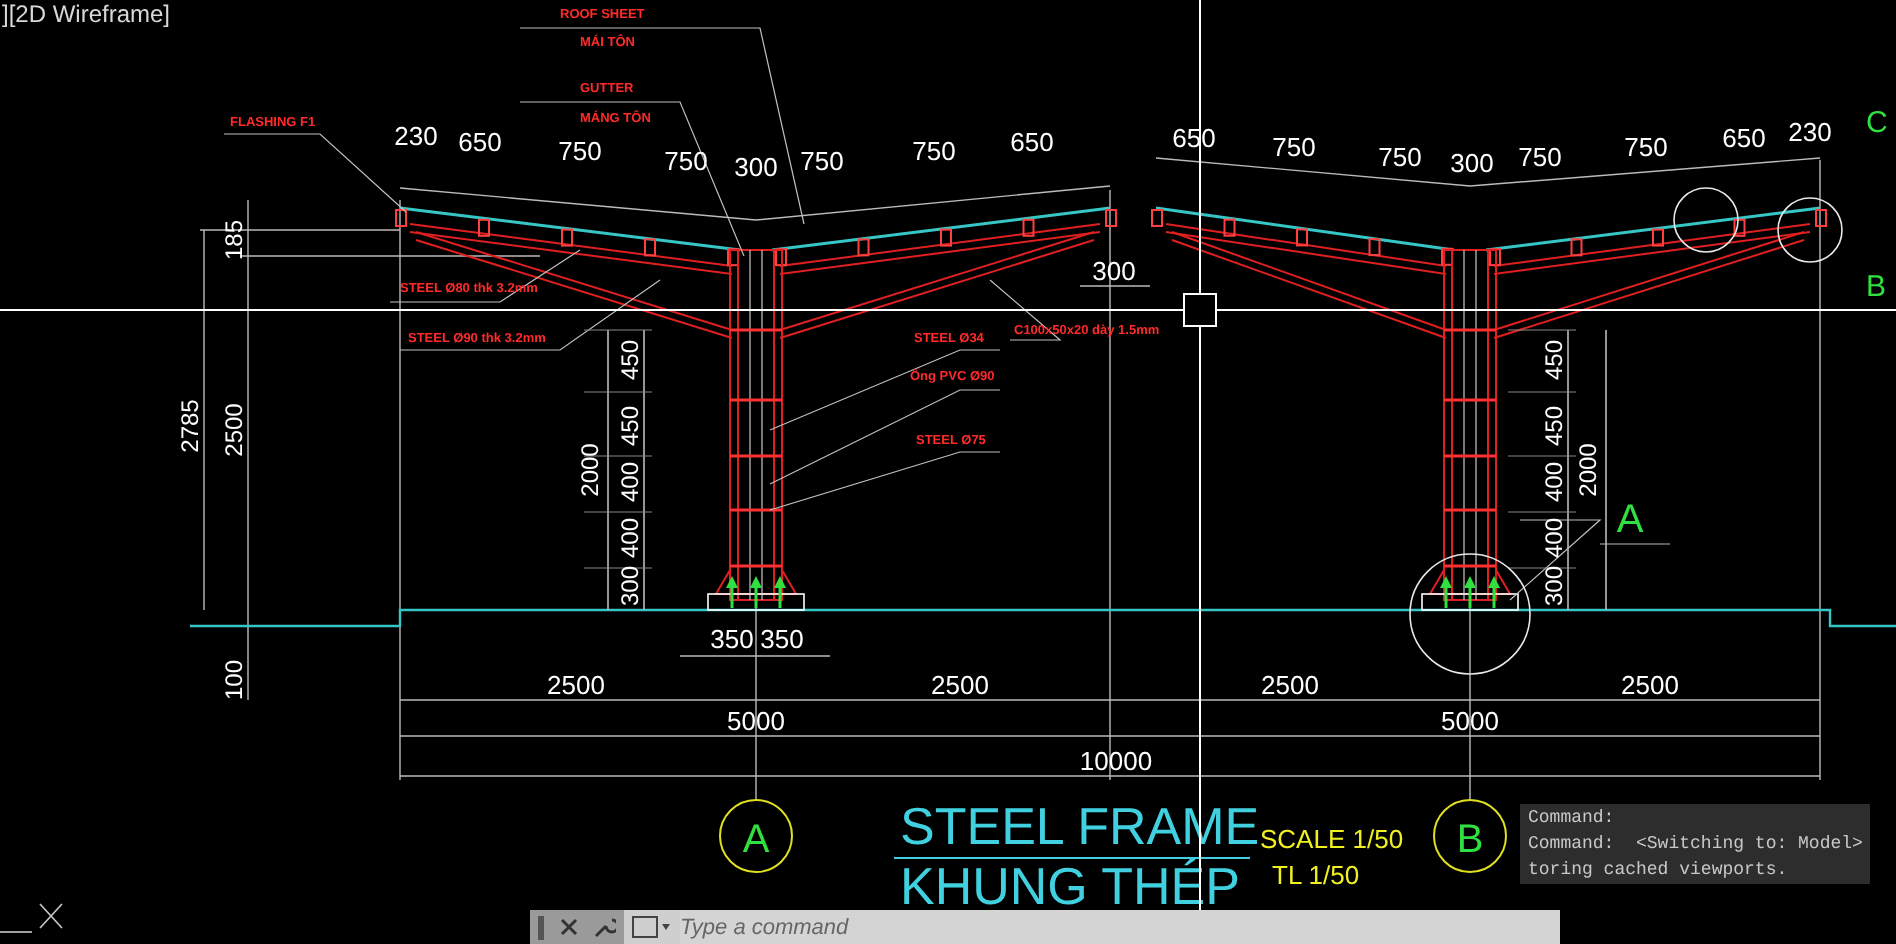  Describe the element at coordinates (1316, 875) in the screenshot. I see `scale-label: TL 1/50` at that location.